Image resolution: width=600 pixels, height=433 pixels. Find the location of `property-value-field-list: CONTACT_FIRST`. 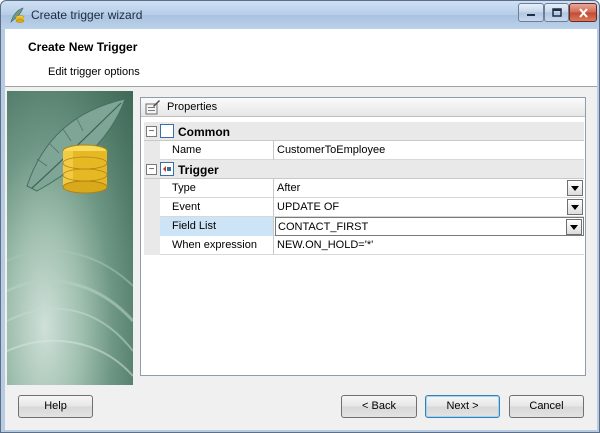

property-value-field-list: CONTACT_FIRST is located at coordinates (429, 226).